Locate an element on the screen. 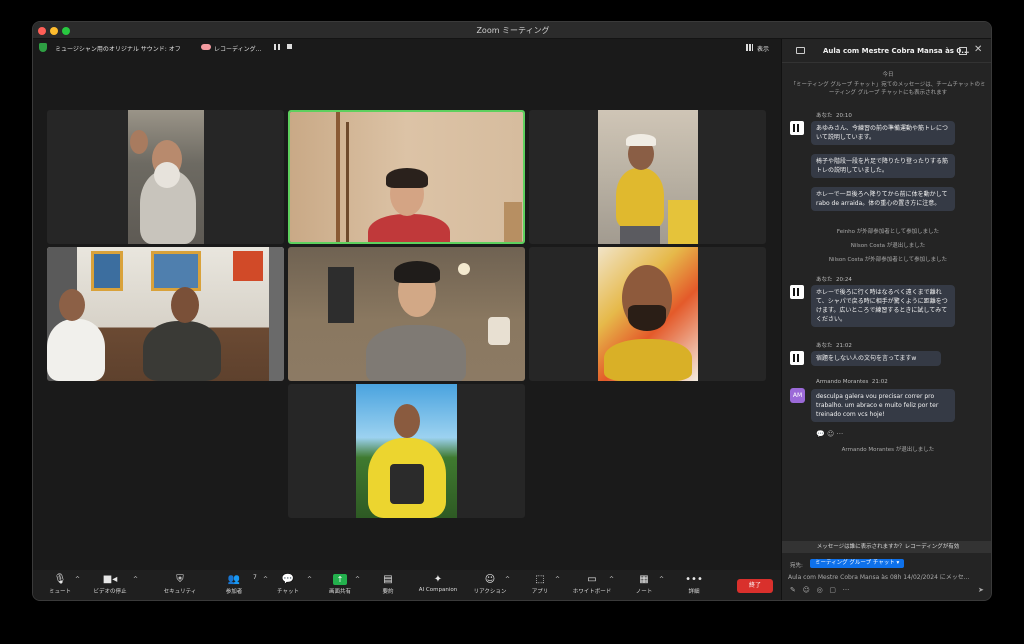  shield-icon: ⛨ is located at coordinates (180, 579).